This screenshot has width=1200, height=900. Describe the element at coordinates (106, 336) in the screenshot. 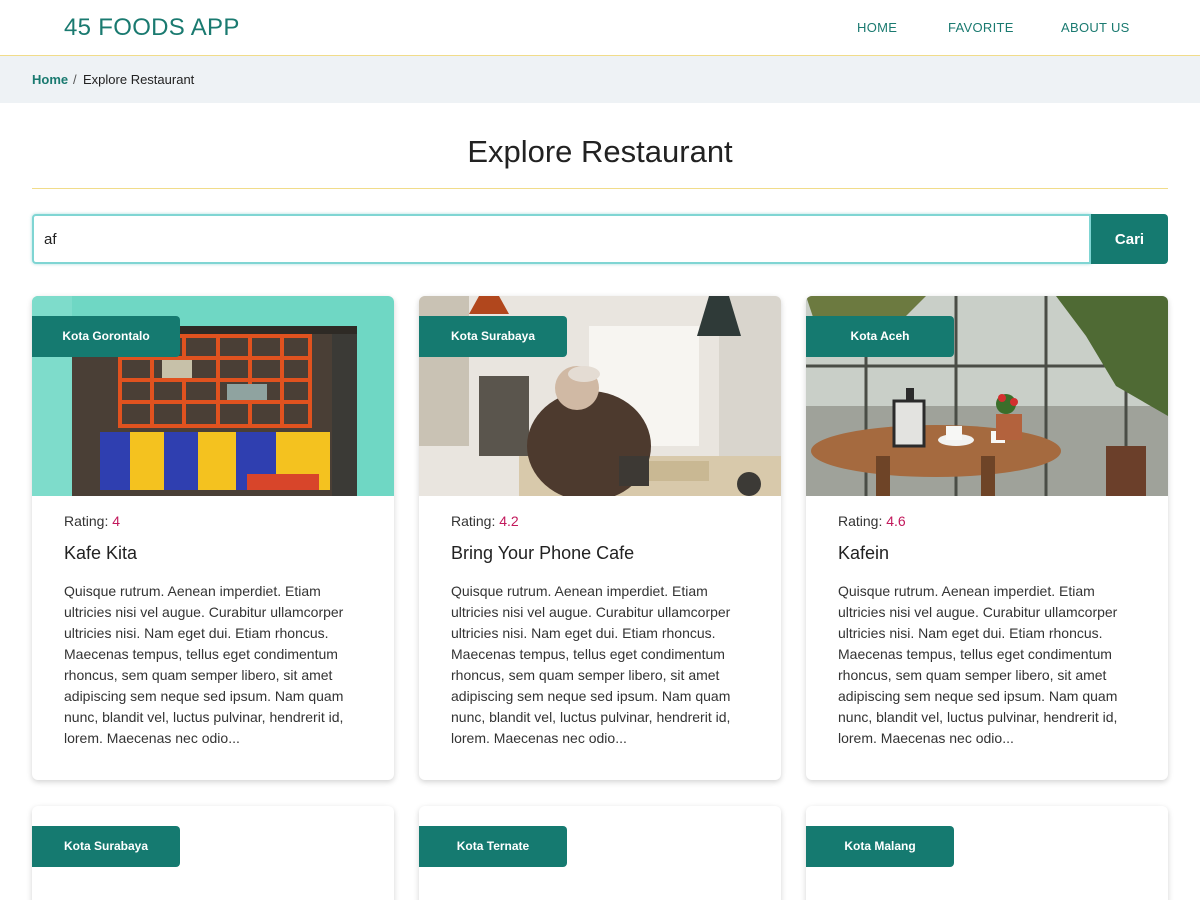

I see `city-badge: Kota Gorontalo` at that location.